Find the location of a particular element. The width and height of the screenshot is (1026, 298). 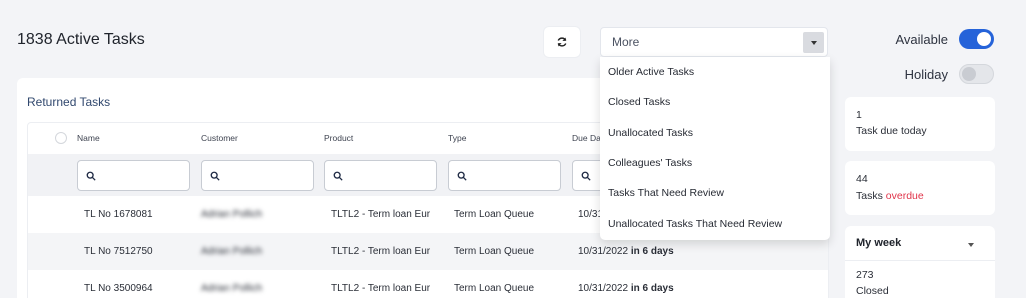

column-header-customer: Customer is located at coordinates (219, 138).